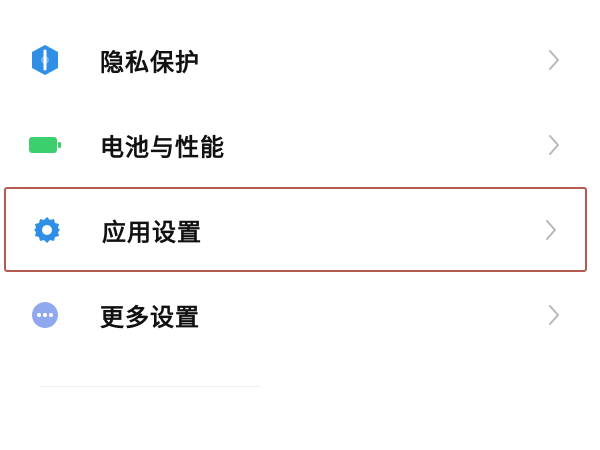  Describe the element at coordinates (150, 386) in the screenshot. I see `divider` at that location.